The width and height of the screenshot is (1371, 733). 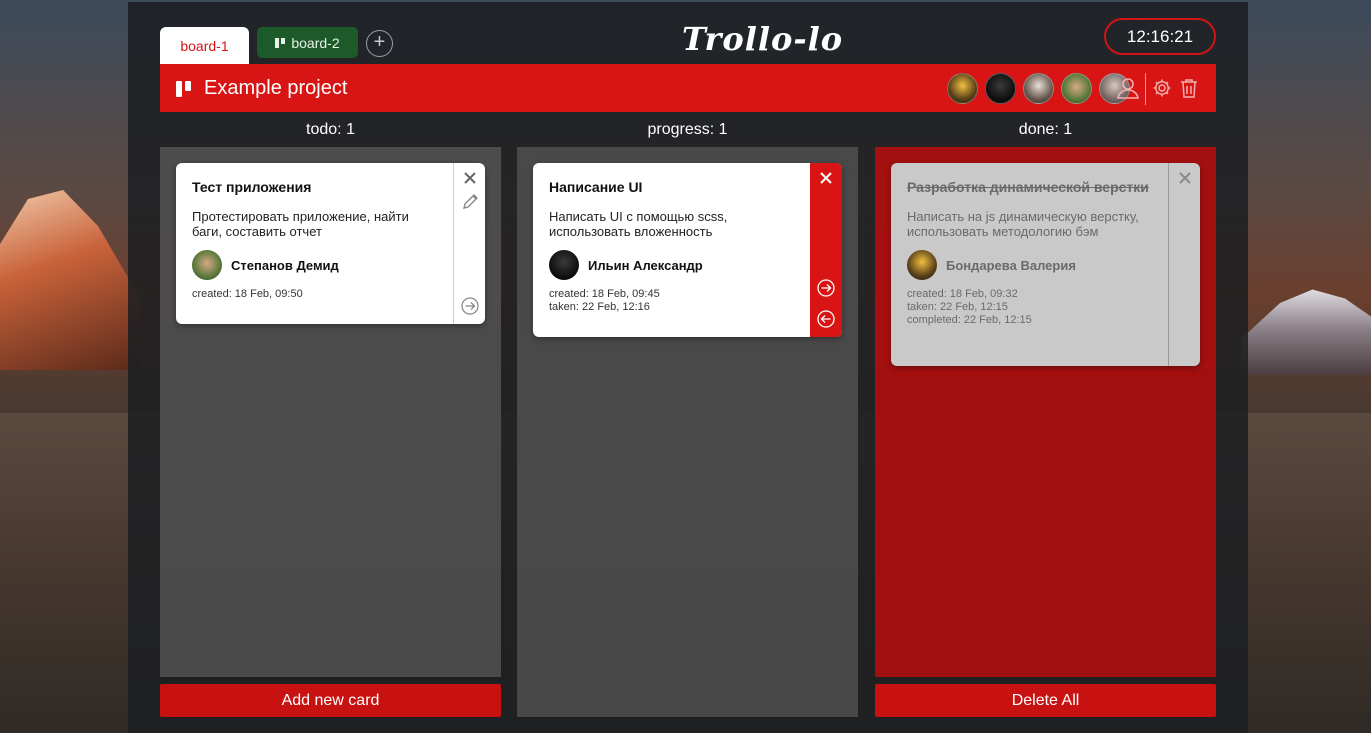 I want to click on card-user: Степанов Демид, so click(x=314, y=265).